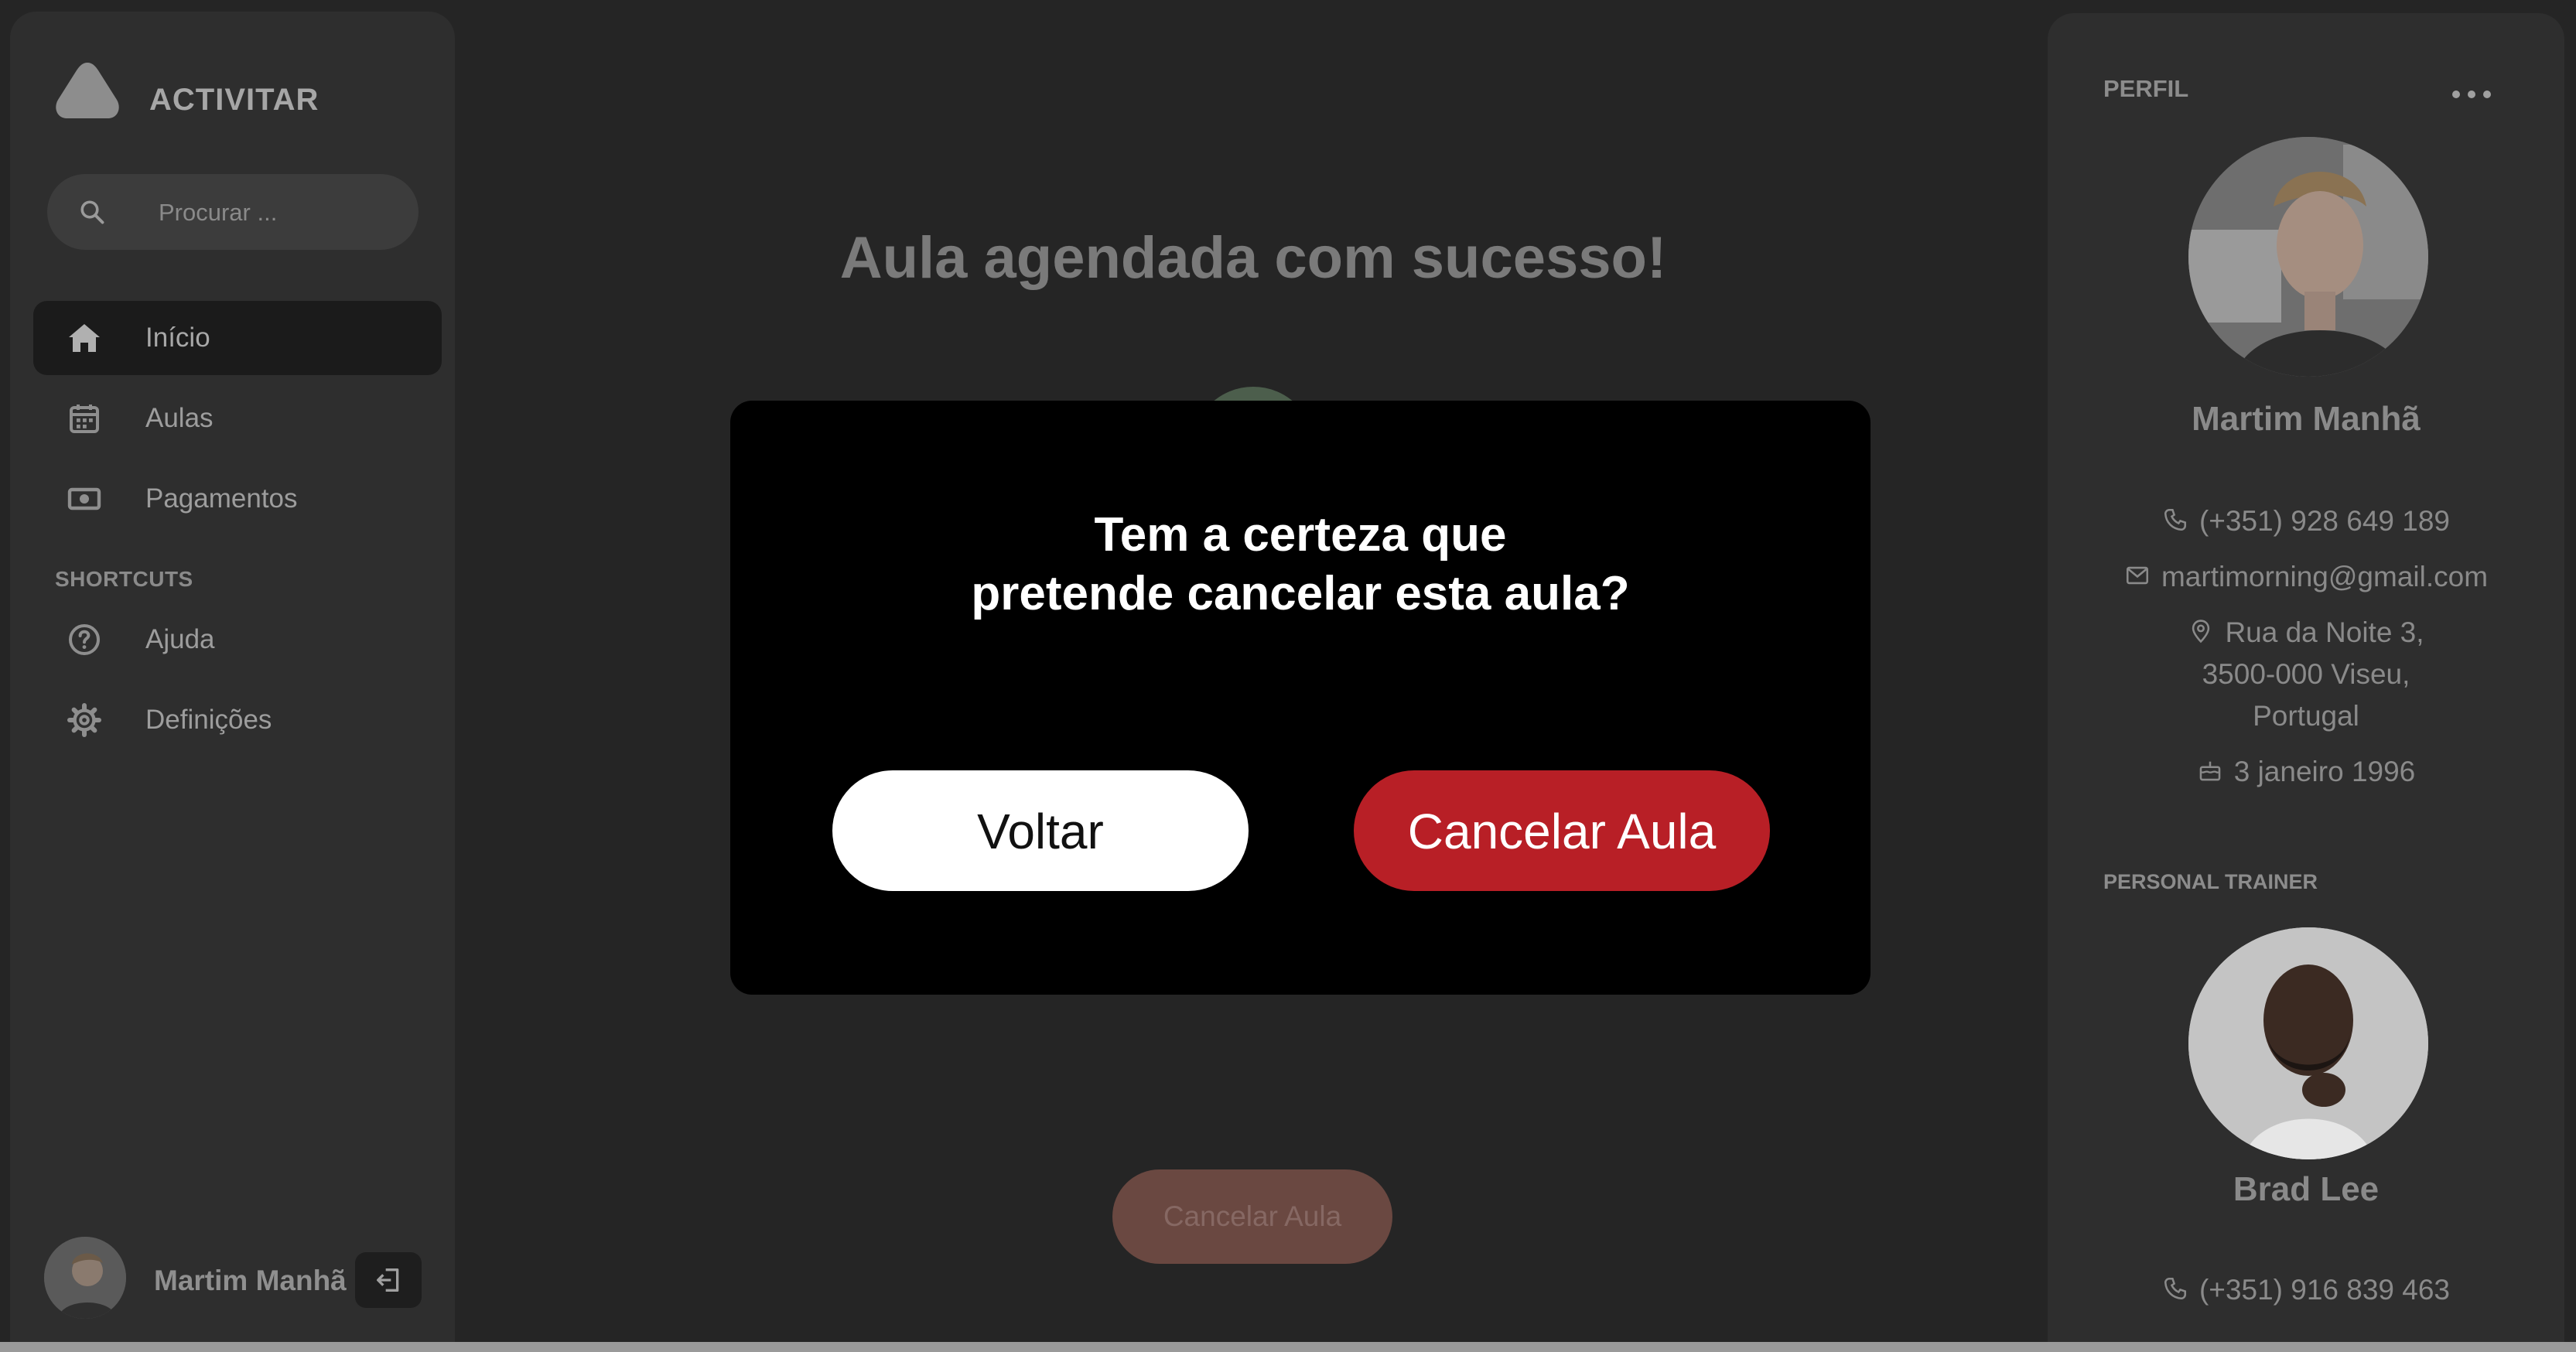 The image size is (2576, 1352). Describe the element at coordinates (234, 100) in the screenshot. I see `app-name: ACTIVITAR` at that location.